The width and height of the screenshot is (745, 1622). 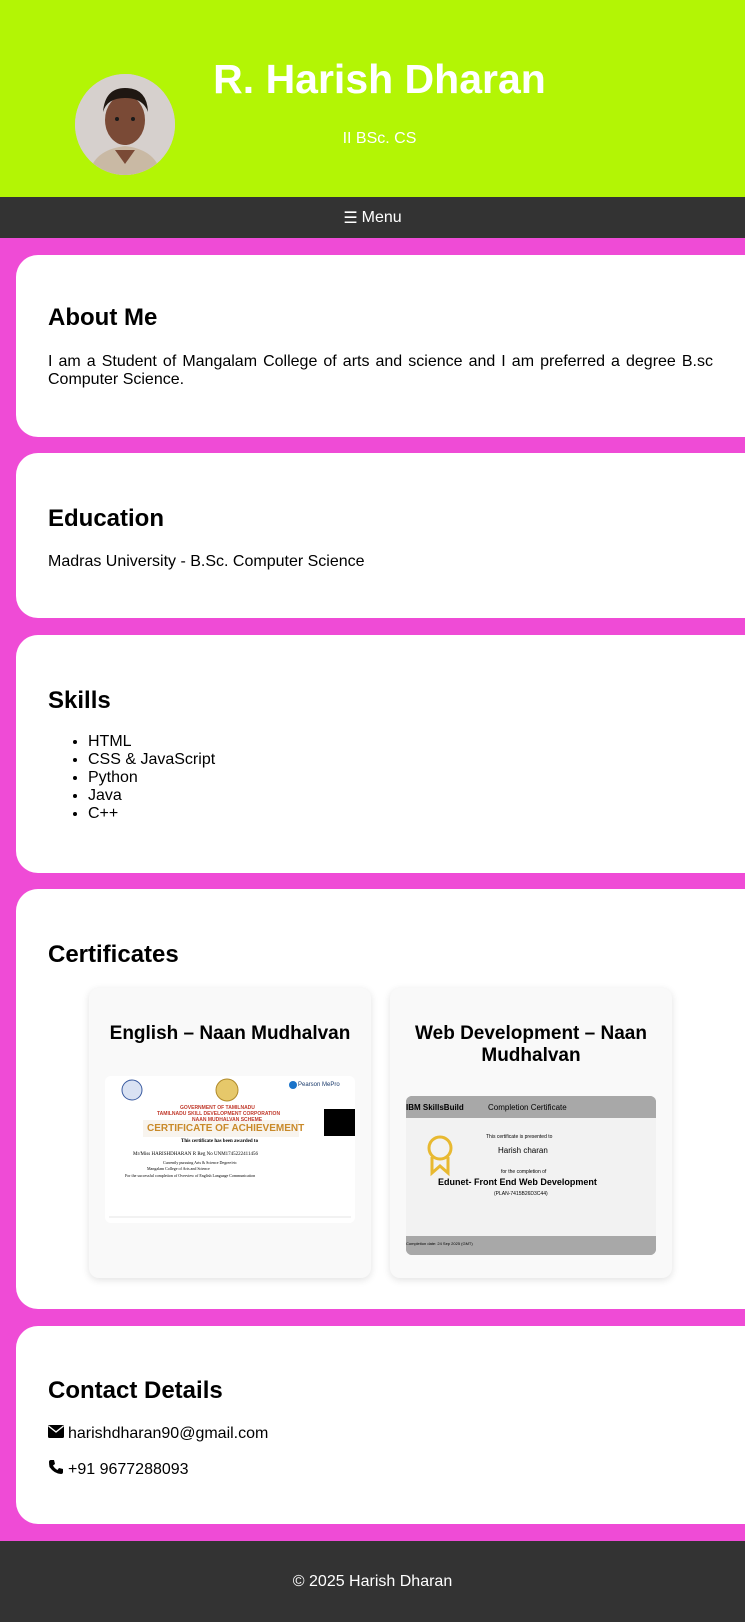 What do you see at coordinates (521, 1194) in the screenshot?
I see `cert-code: (PLAN-7415B26D3C44)` at bounding box center [521, 1194].